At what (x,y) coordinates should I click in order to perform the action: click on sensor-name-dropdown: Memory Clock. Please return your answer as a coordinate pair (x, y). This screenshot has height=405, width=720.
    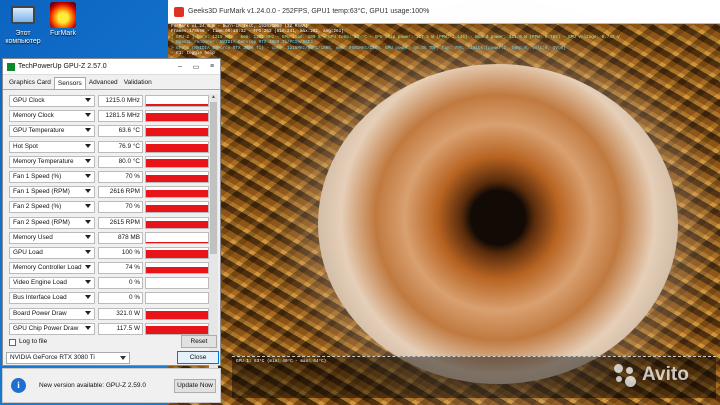
    Looking at the image, I should click on (52, 116).